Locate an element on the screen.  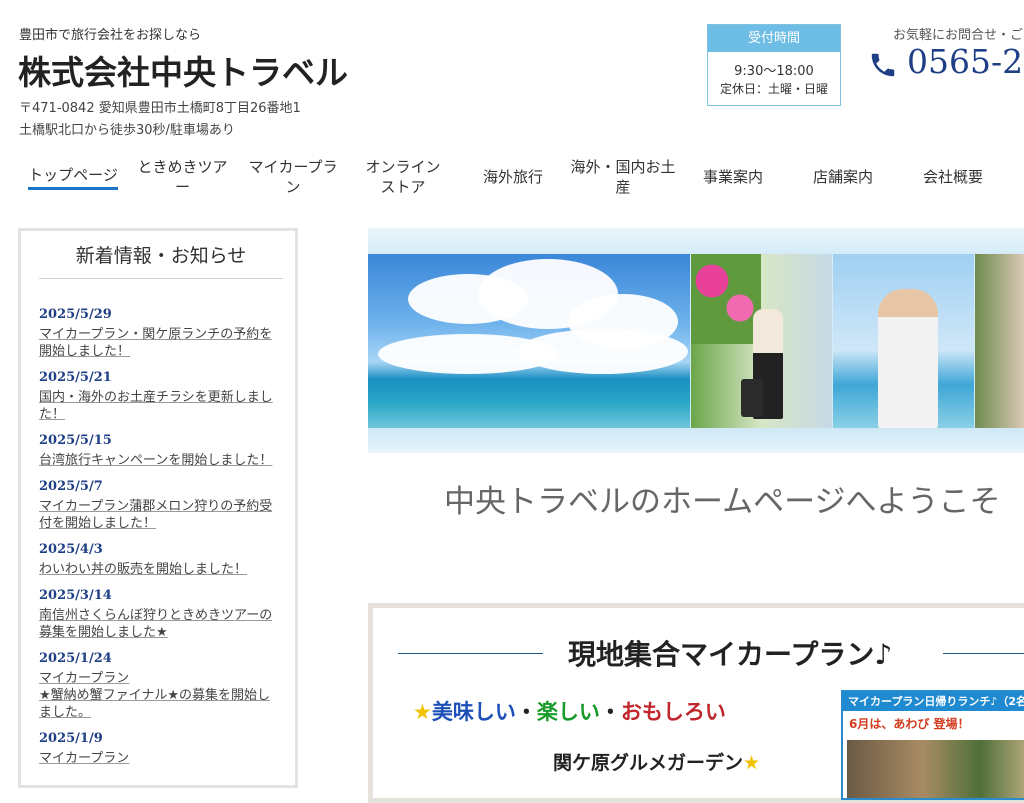
news-entry: 2025/1/24 マイカープラン ★蟹納め蟹ファイナル★の募集を開始しました。 is located at coordinates (161, 685).